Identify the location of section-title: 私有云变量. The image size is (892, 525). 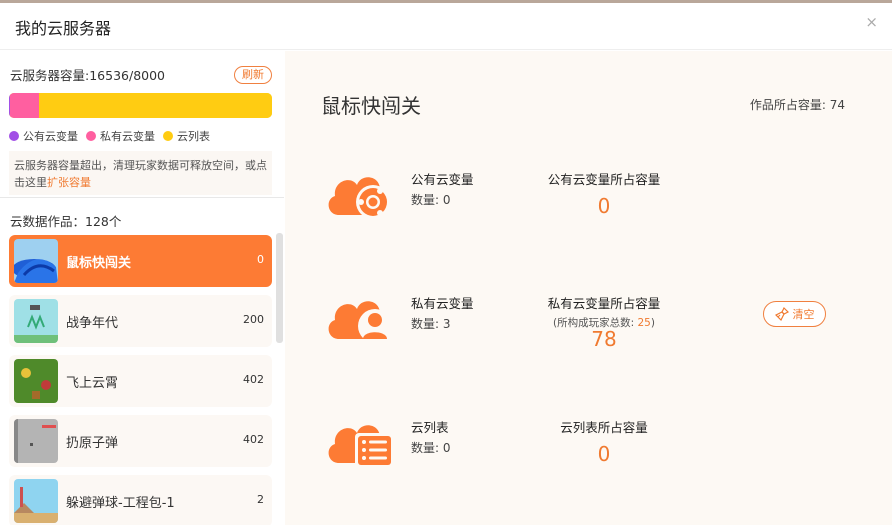
(442, 303).